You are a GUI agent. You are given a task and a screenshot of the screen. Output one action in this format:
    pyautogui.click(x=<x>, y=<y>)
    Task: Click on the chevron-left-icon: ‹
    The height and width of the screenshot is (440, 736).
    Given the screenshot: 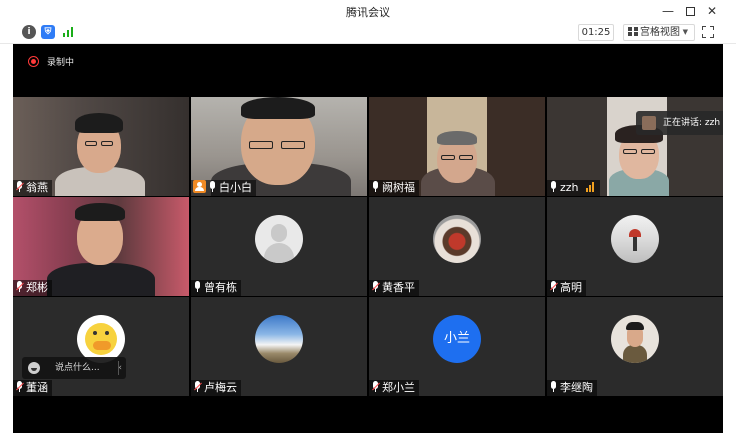 What is the action you would take?
    pyautogui.click(x=120, y=368)
    